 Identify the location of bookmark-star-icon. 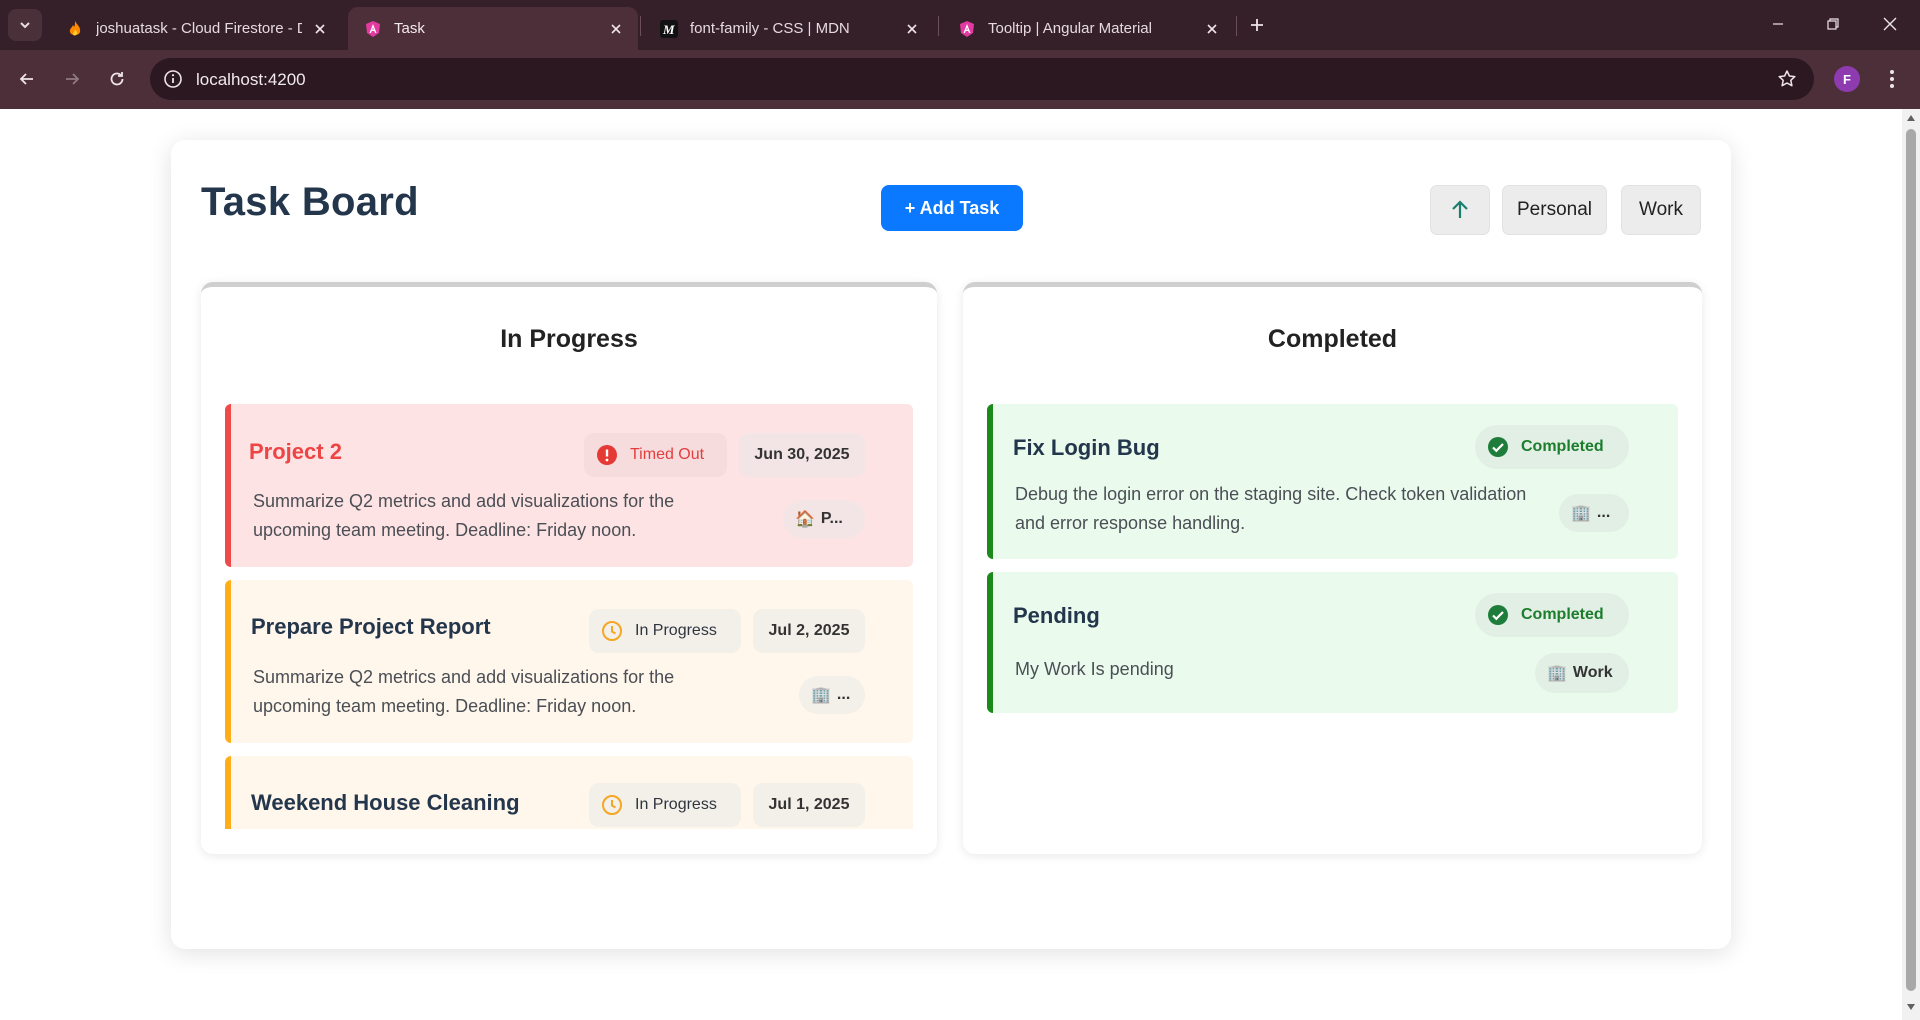
(1787, 79).